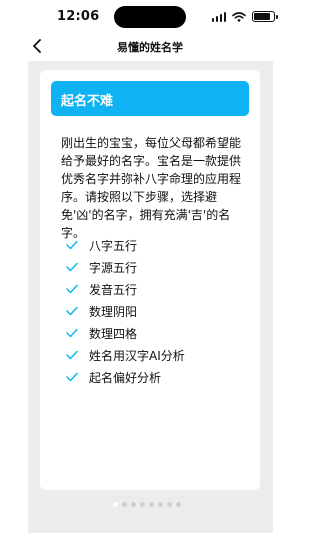  I want to click on feature-list-item: 起名偏好分析, so click(156, 377).